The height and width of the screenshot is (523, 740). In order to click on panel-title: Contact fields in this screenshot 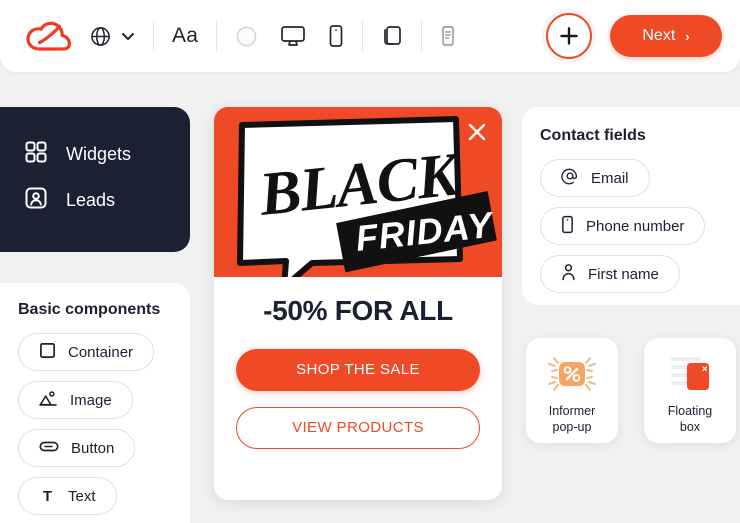, I will do `click(593, 135)`.